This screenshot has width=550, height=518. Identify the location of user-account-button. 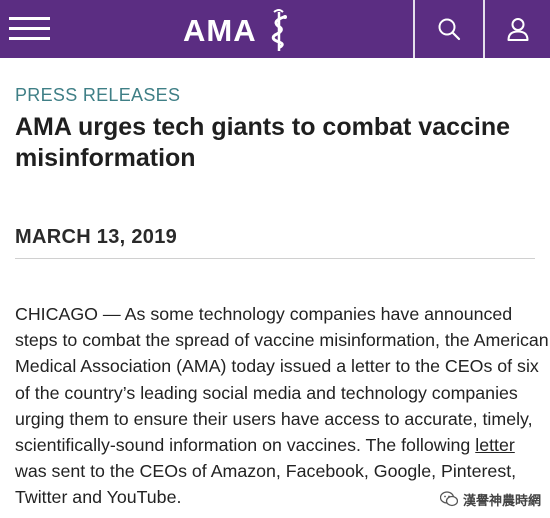
(517, 29).